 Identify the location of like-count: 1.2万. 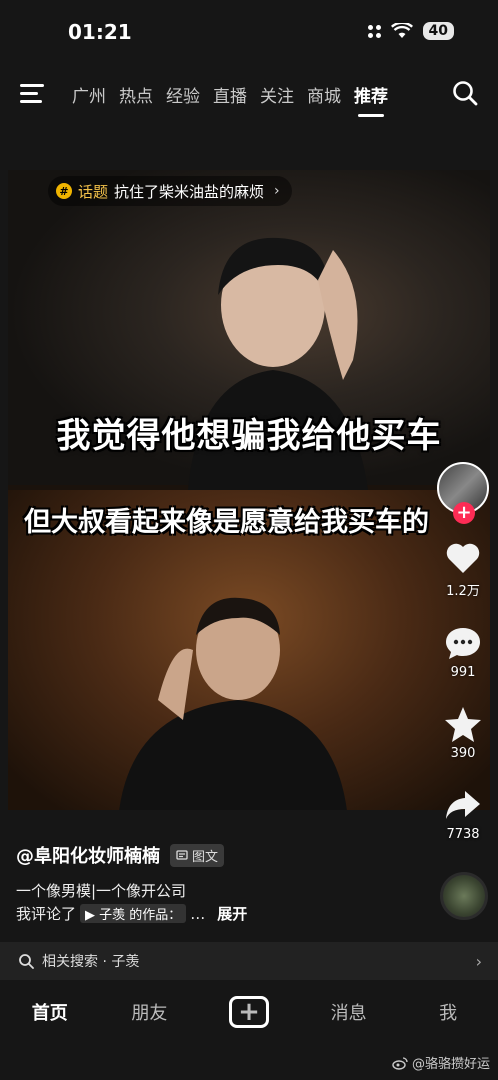
(463, 591).